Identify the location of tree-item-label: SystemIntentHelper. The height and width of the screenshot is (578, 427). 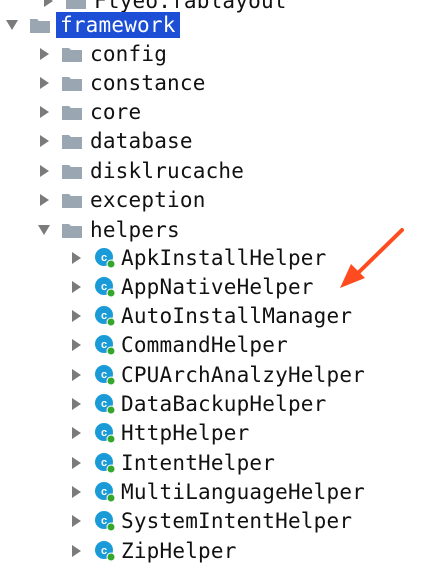
(237, 521).